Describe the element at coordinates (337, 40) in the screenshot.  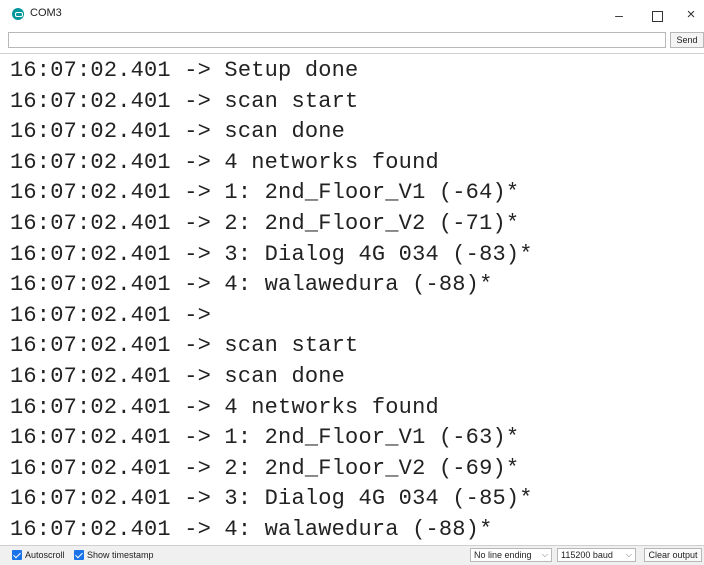
I see `serial-input` at that location.